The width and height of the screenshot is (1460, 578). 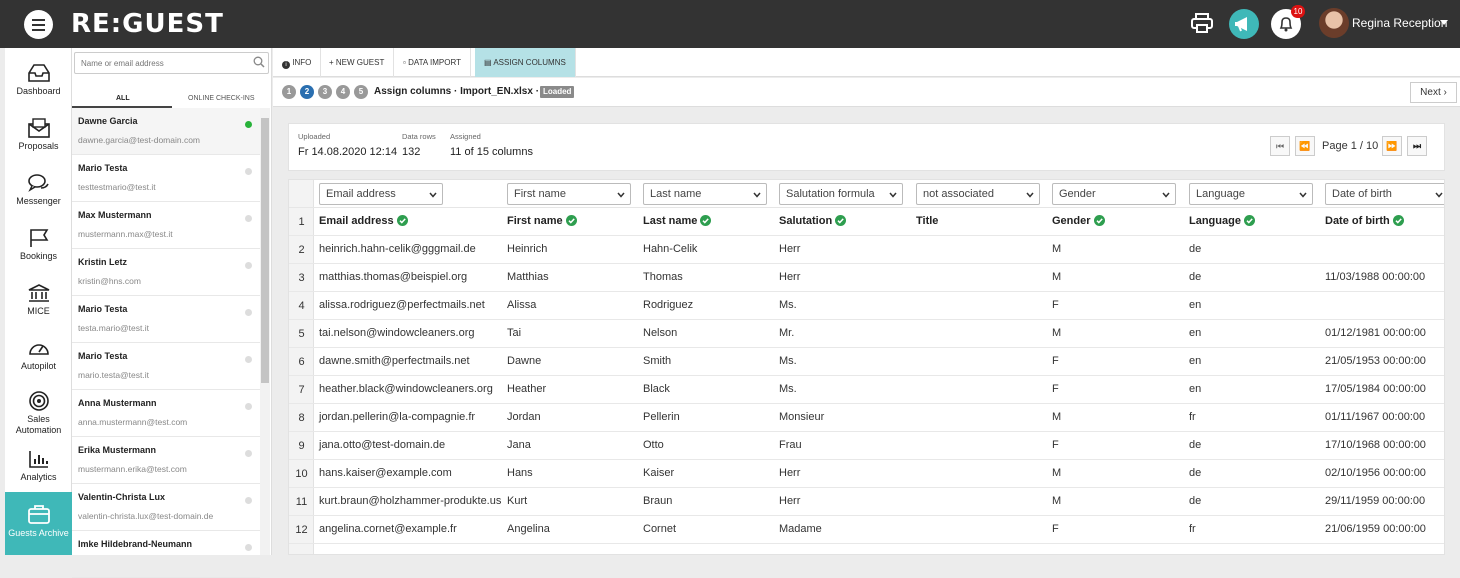 I want to click on tab-all: ALL, so click(x=123, y=98).